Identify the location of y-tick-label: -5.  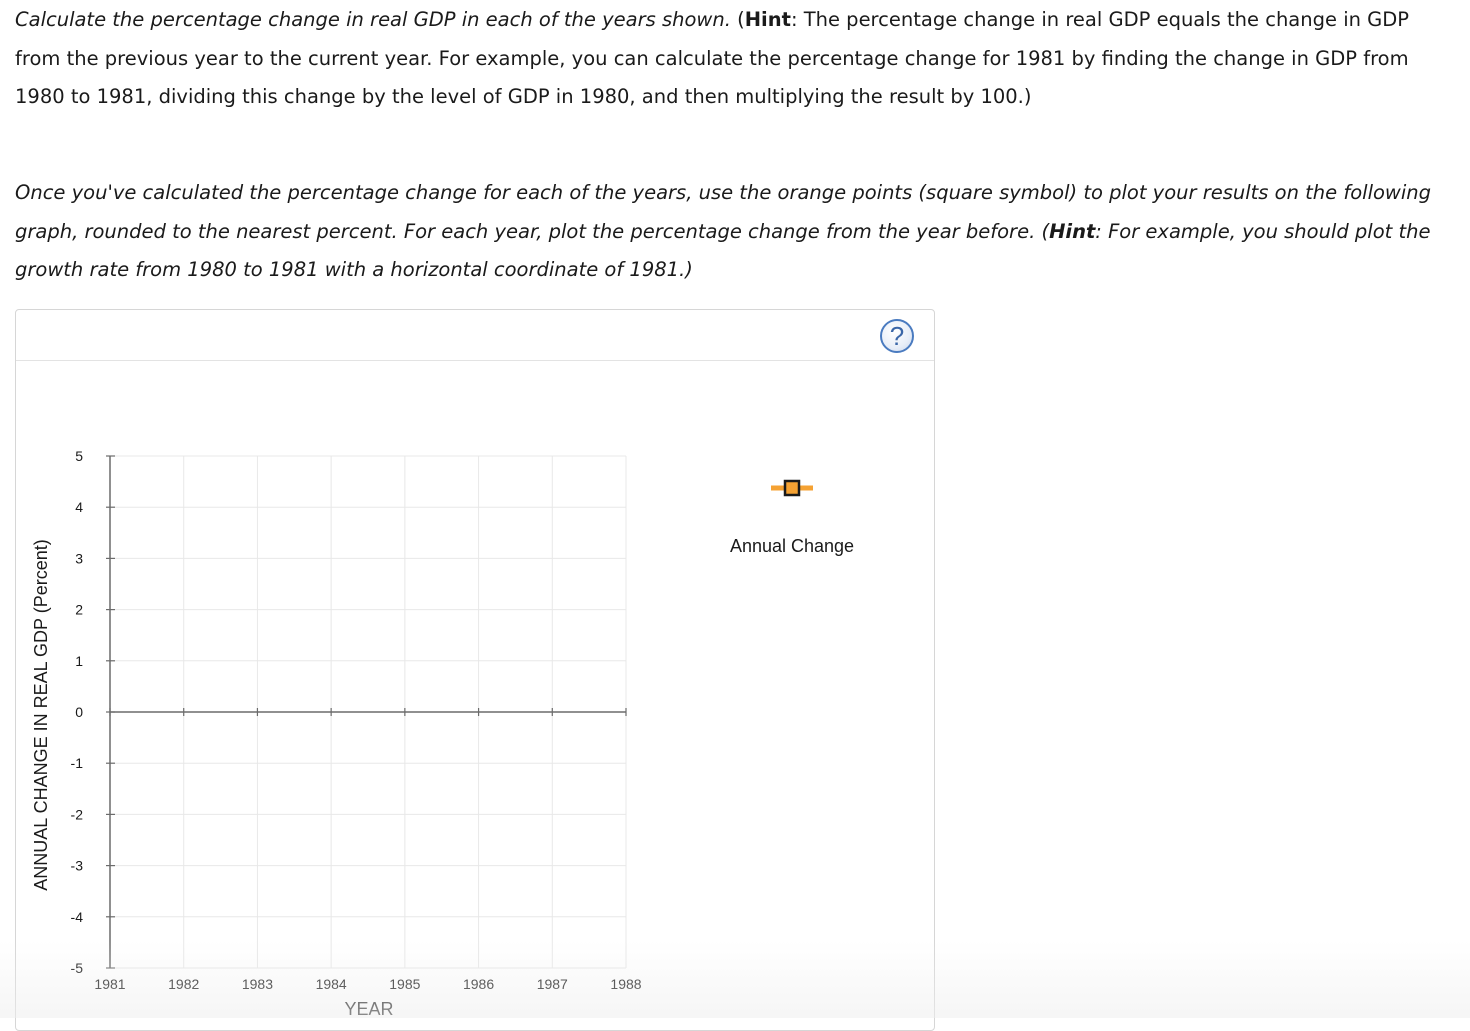
(77, 968).